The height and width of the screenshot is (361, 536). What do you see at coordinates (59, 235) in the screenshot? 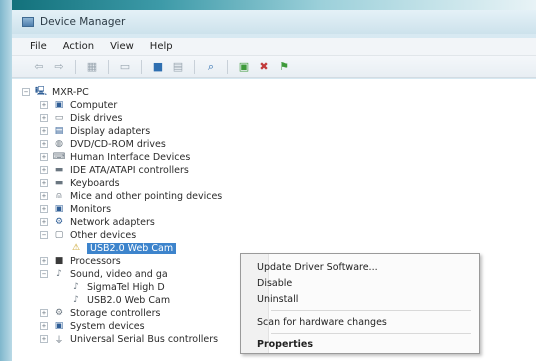
I see `other-devices-icon: ▢` at bounding box center [59, 235].